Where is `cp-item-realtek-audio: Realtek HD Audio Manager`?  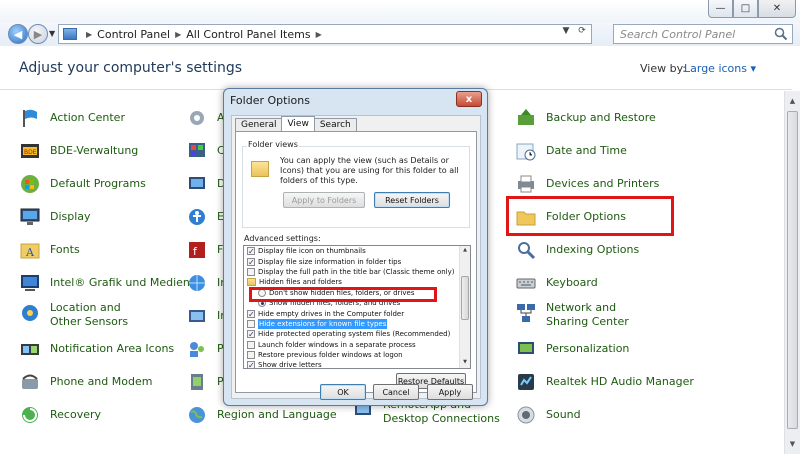
cp-item-realtek-audio: Realtek HD Audio Manager is located at coordinates (604, 382).